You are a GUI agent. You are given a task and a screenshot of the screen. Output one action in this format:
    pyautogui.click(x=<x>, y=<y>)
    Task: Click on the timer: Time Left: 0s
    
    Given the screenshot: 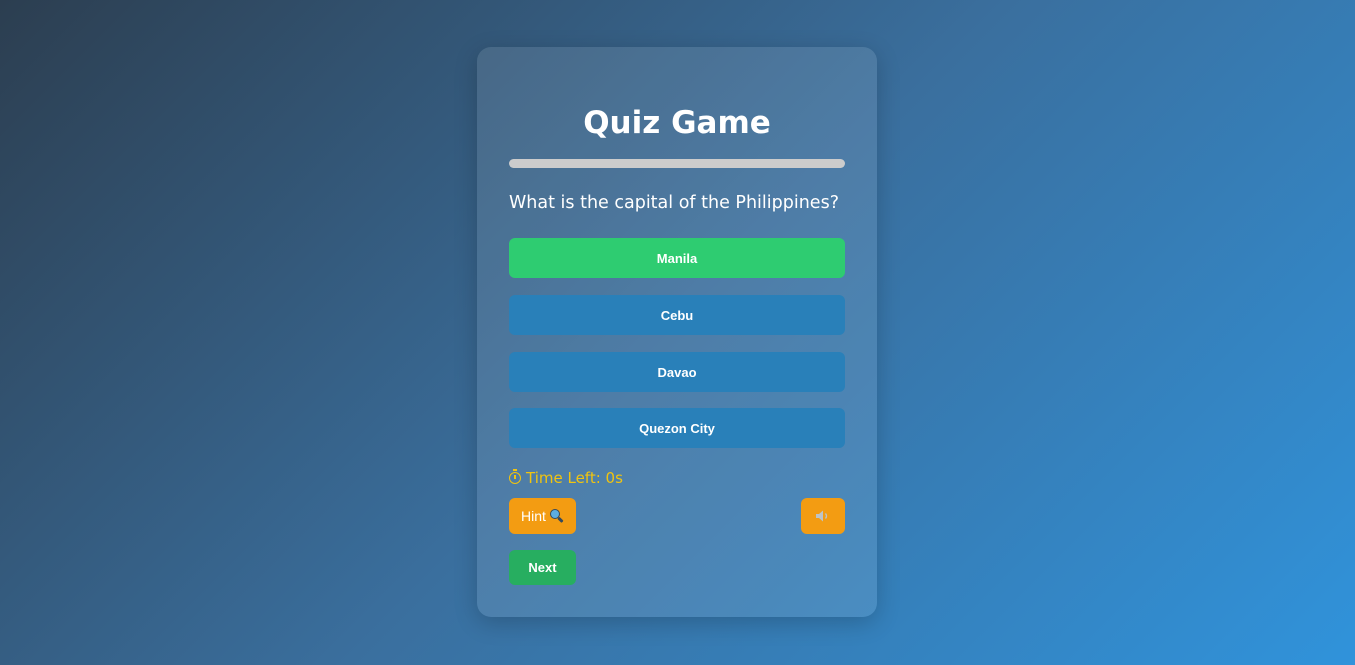 What is the action you would take?
    pyautogui.click(x=566, y=478)
    